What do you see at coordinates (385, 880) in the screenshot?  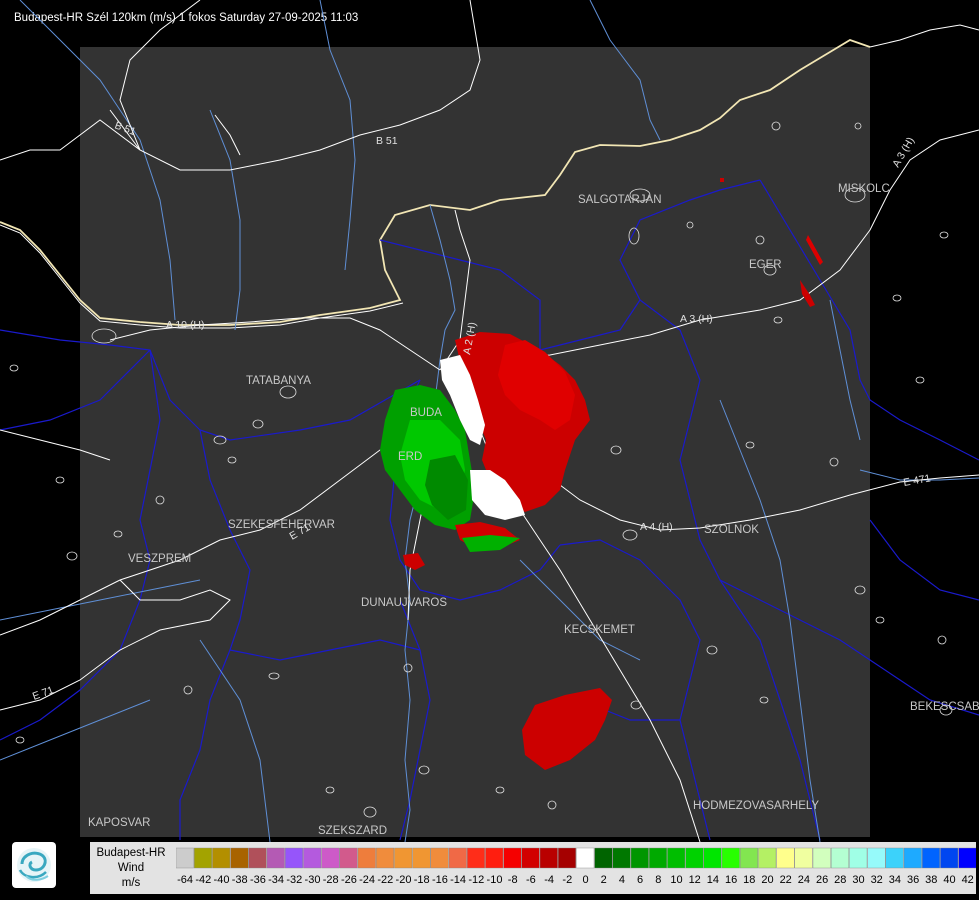 I see `legend-tick-label: -22` at bounding box center [385, 880].